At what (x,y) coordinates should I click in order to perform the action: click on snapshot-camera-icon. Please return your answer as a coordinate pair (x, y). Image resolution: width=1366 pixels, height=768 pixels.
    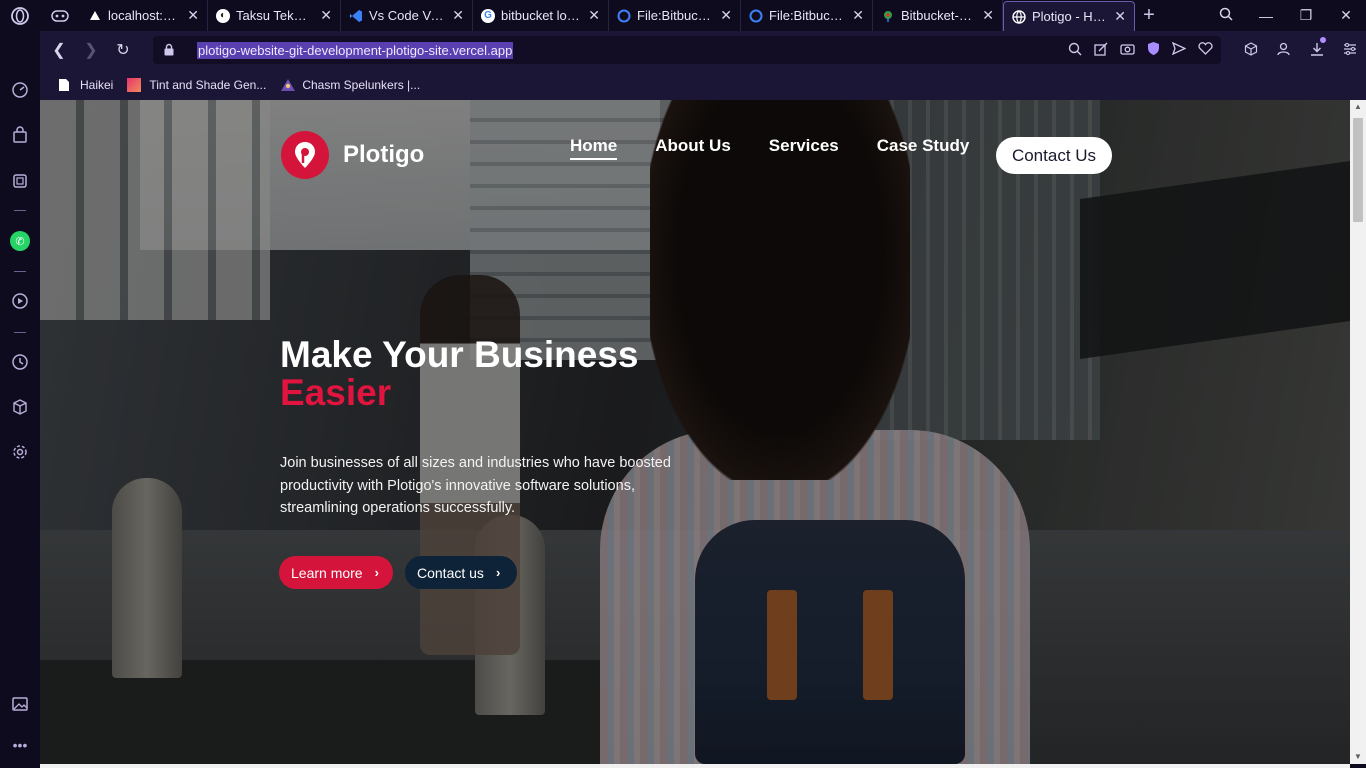
    Looking at the image, I should click on (1127, 50).